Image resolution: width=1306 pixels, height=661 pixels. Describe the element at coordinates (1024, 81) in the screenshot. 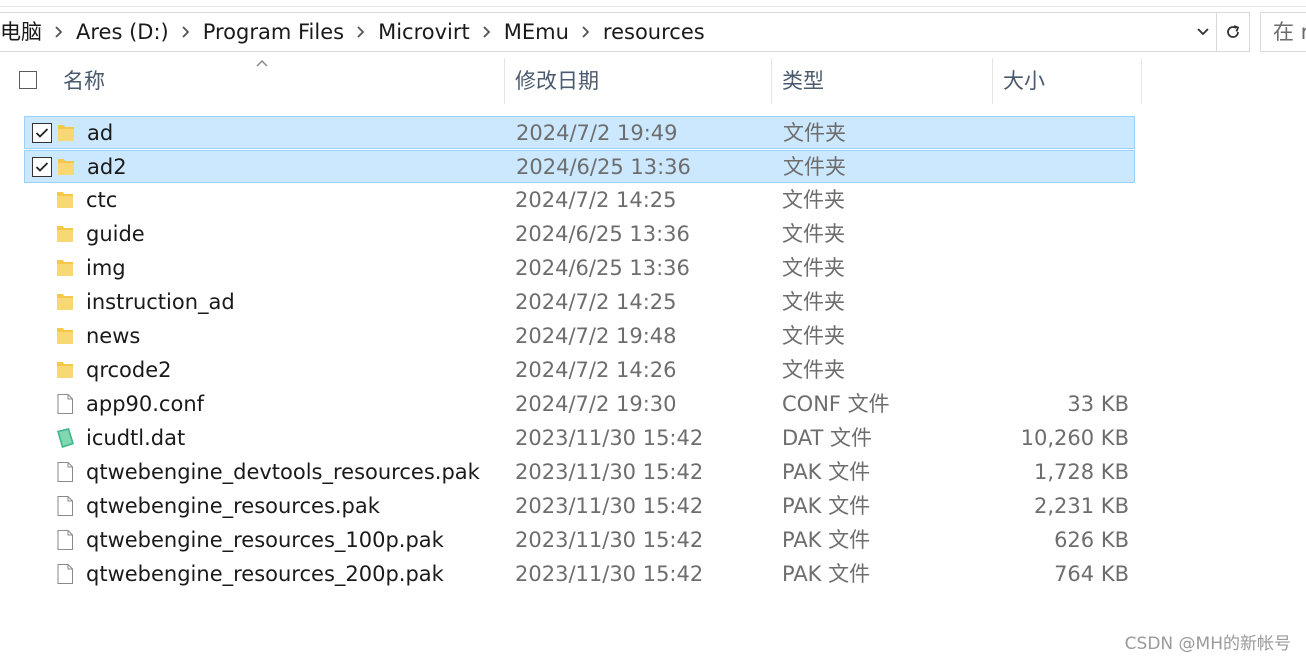

I see `column-size: 大小` at that location.